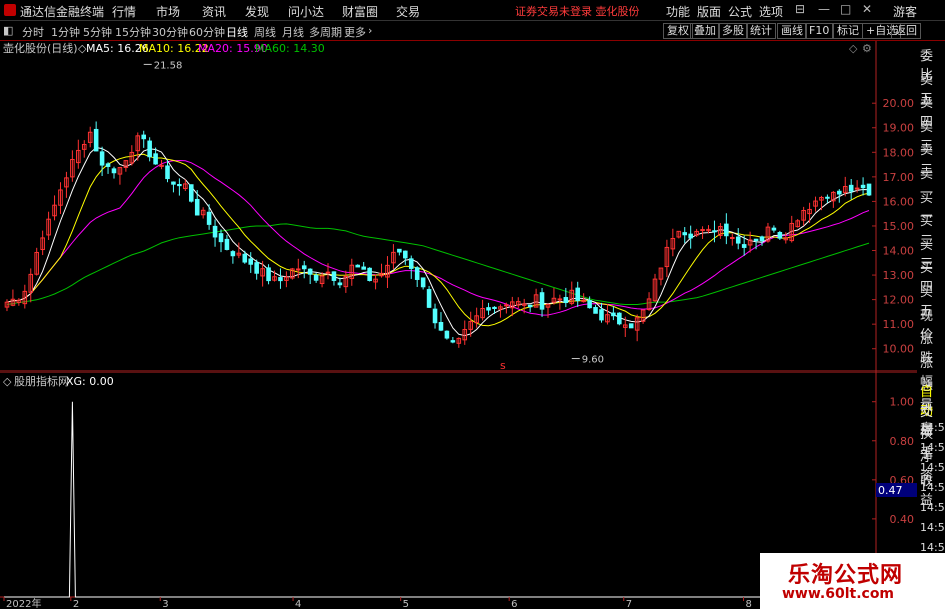 Image resolution: width=945 pixels, height=609 pixels. What do you see at coordinates (237, 32) in the screenshot?
I see `period-day: 日线` at bounding box center [237, 32].